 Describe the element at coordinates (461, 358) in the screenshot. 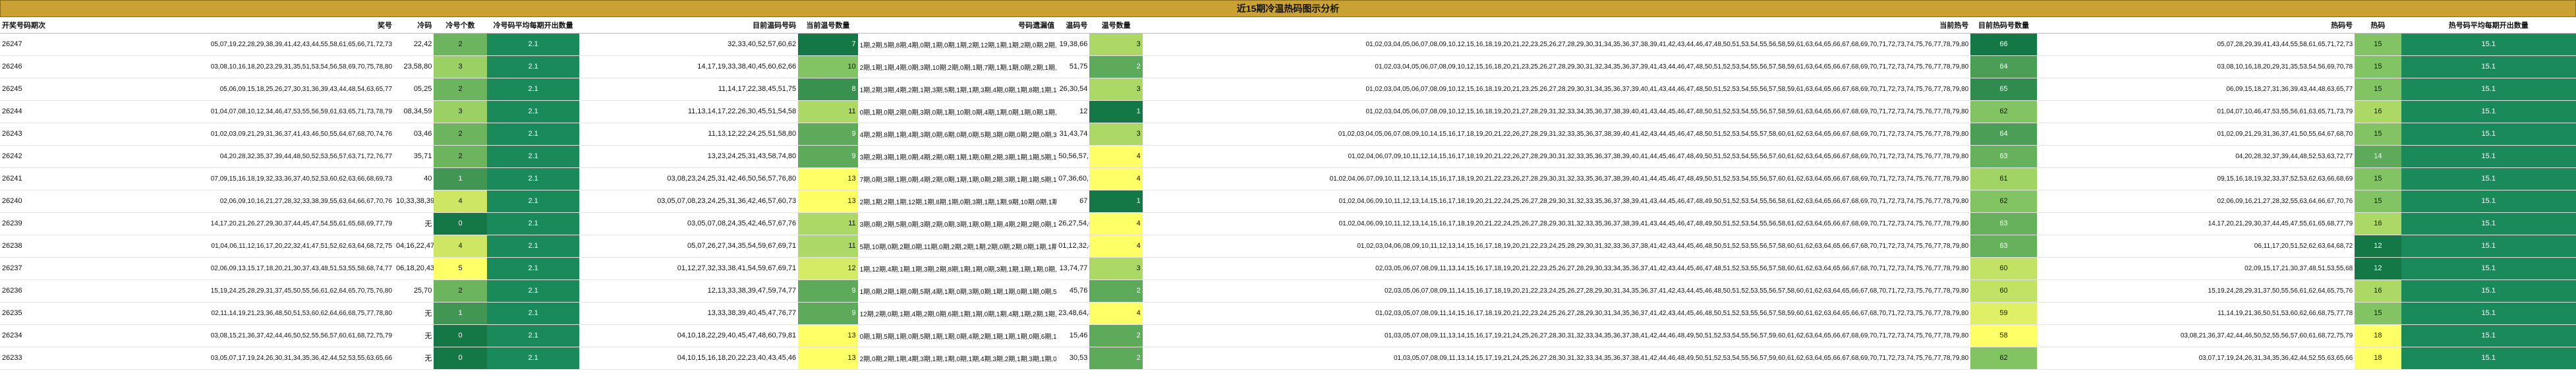

I see `cold-count-cell: 0` at that location.